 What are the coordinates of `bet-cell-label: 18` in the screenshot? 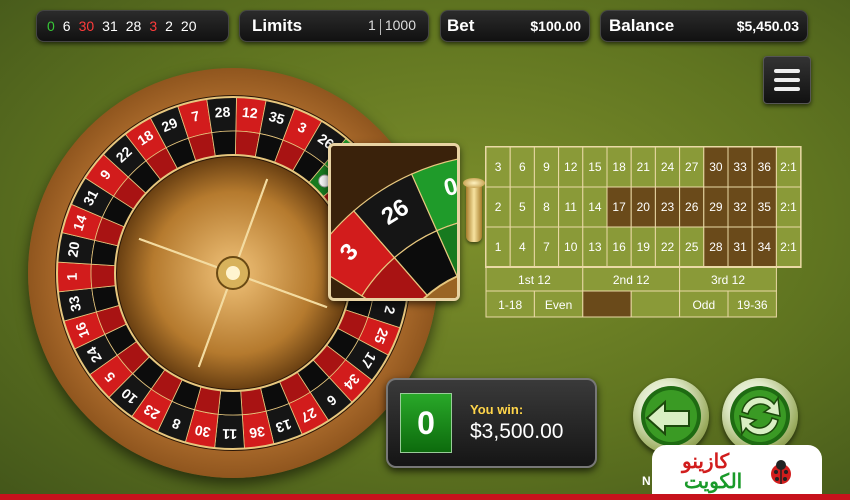 It's located at (619, 167).